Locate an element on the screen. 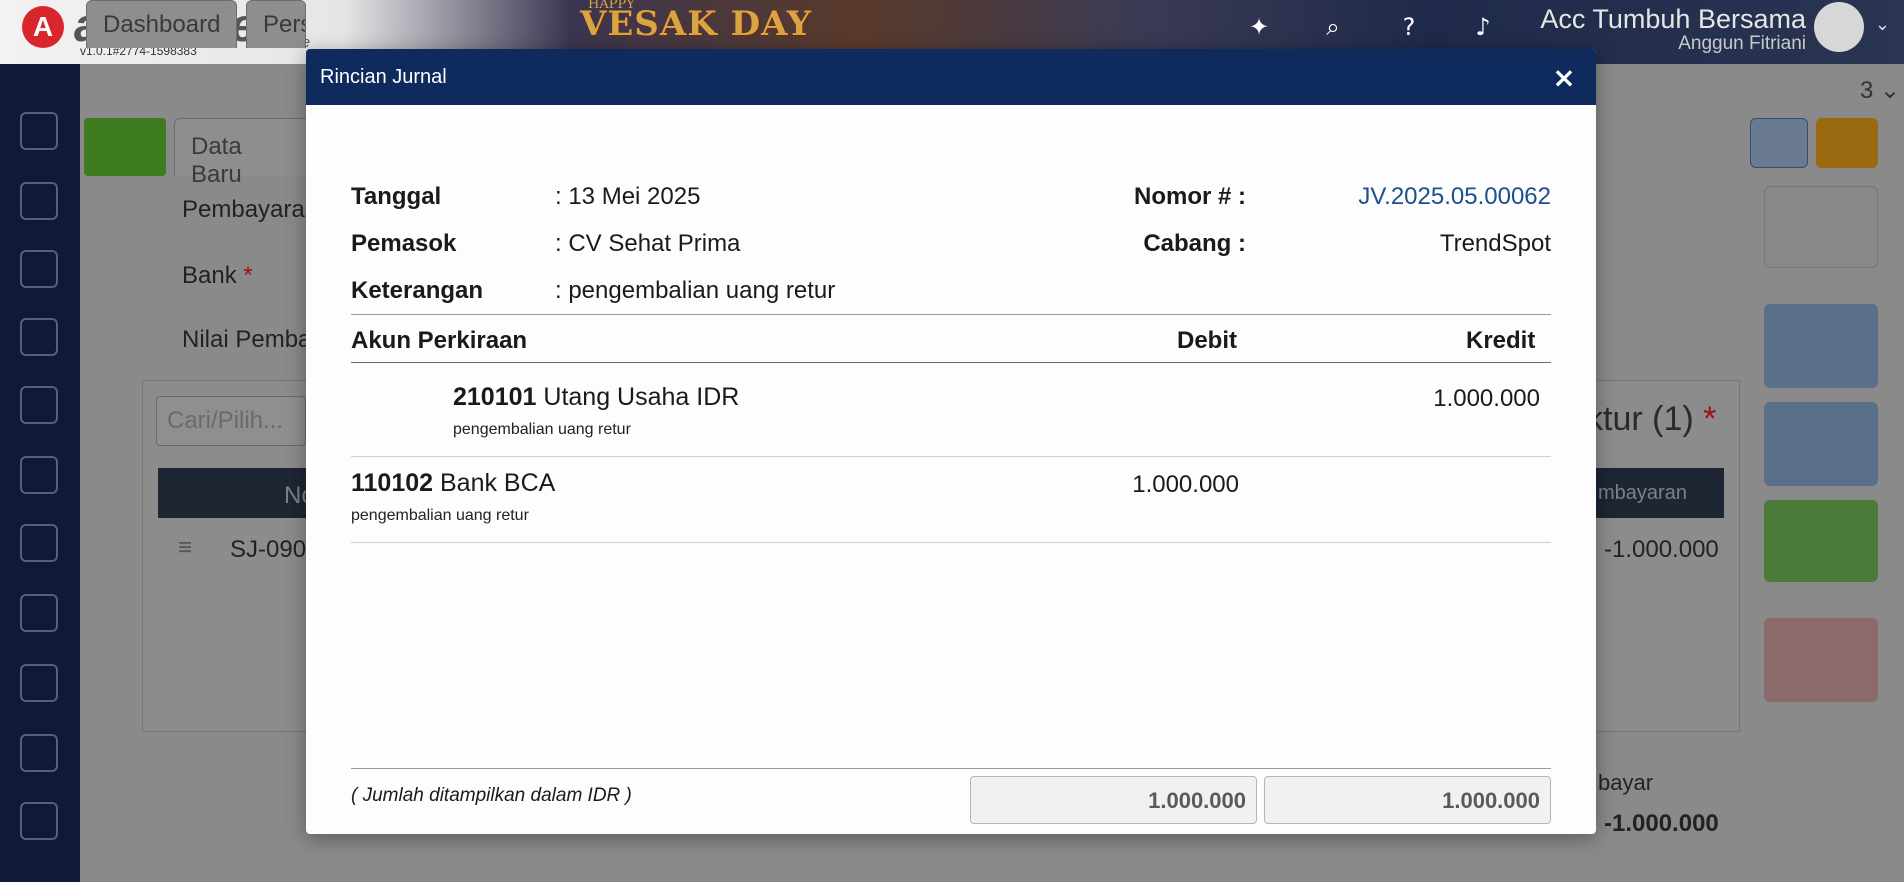 Image resolution: width=1904 pixels, height=882 pixels. factory-icon is located at coordinates (39, 683).